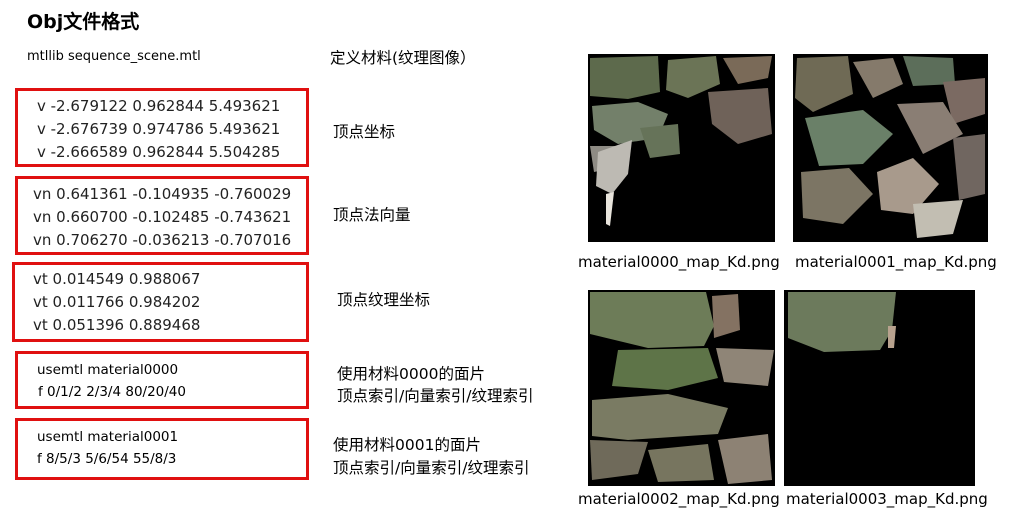 This screenshot has height=520, width=1012. What do you see at coordinates (108, 370) in the screenshot?
I see `usemtl-line: usemtl material0000` at bounding box center [108, 370].